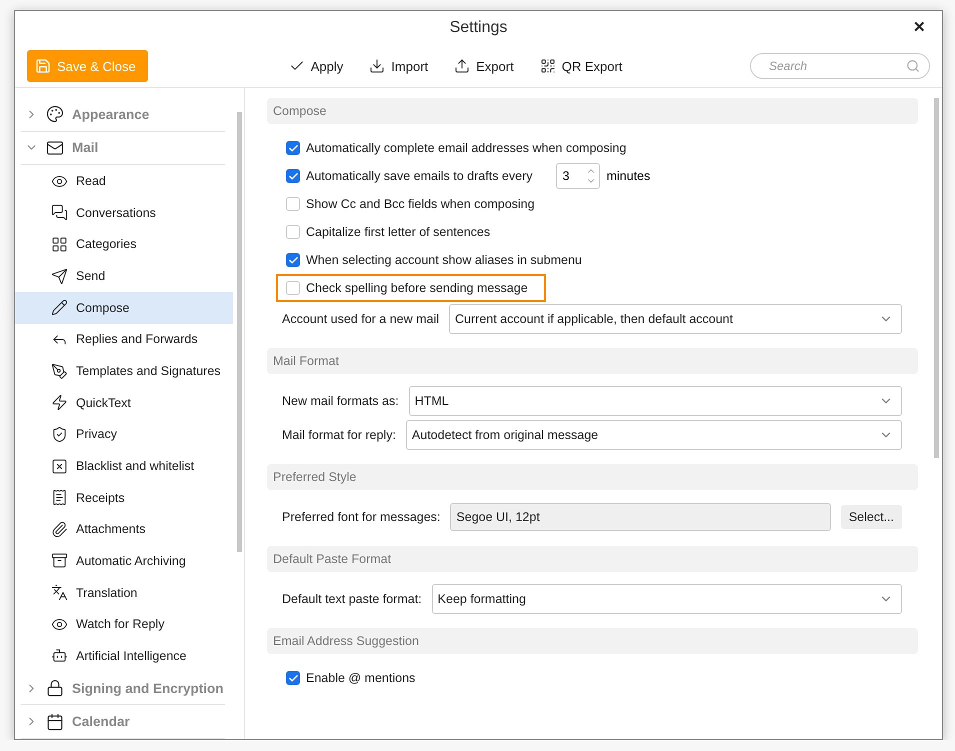  Describe the element at coordinates (124, 371) in the screenshot. I see `sidebar-item: Templates and Signatures` at that location.